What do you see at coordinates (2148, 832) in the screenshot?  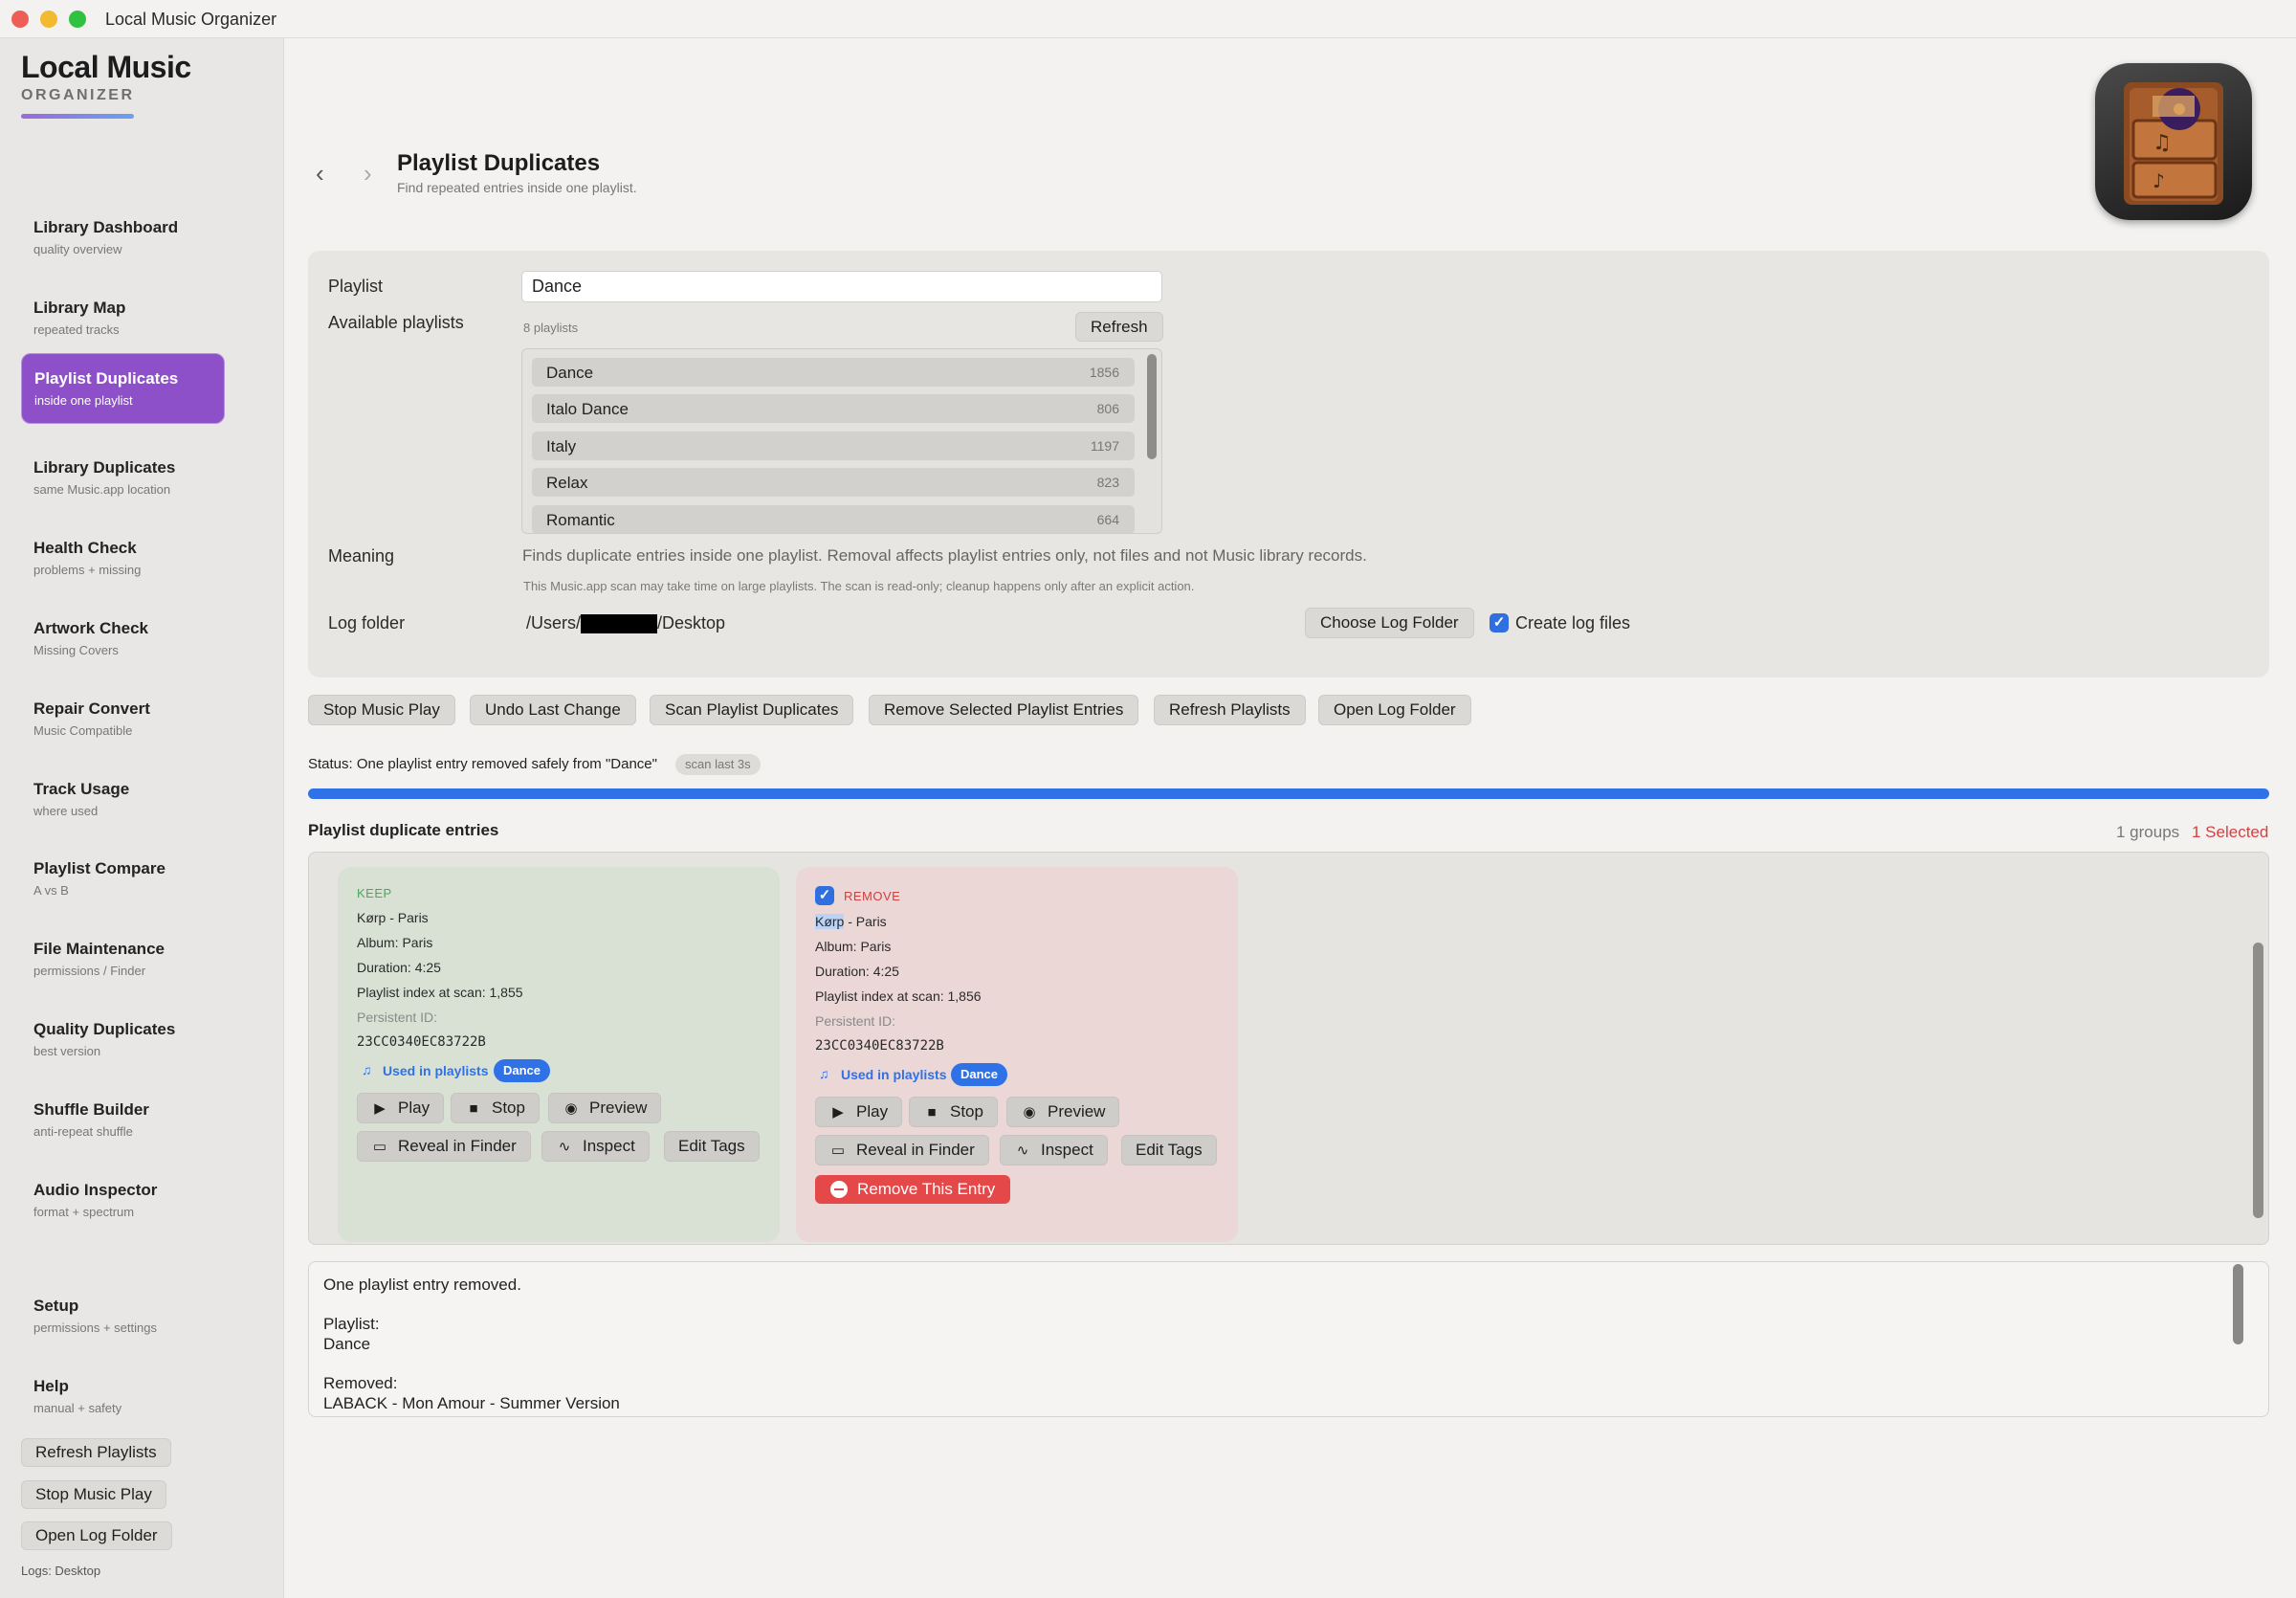 I see `groups-count: 1 groups` at bounding box center [2148, 832].